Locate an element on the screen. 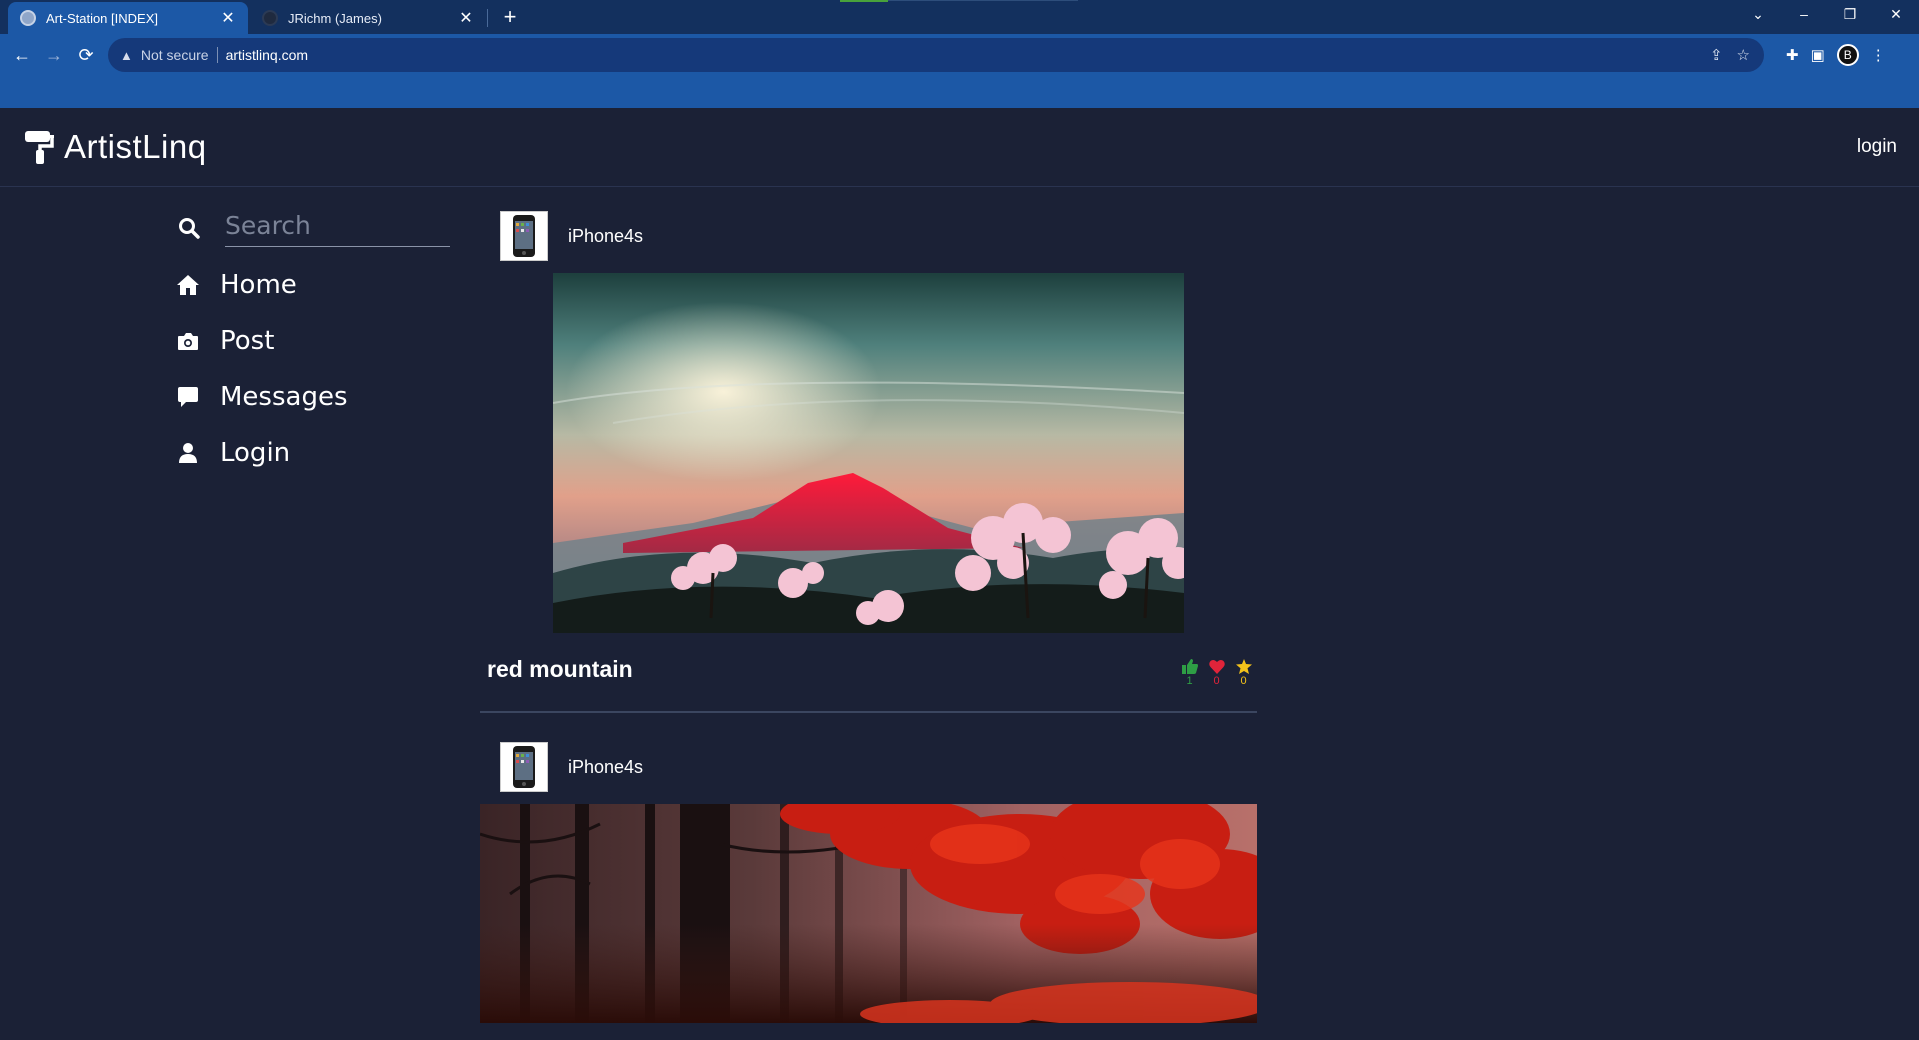  bookmark-star-icon: ☆ is located at coordinates (1743, 55).